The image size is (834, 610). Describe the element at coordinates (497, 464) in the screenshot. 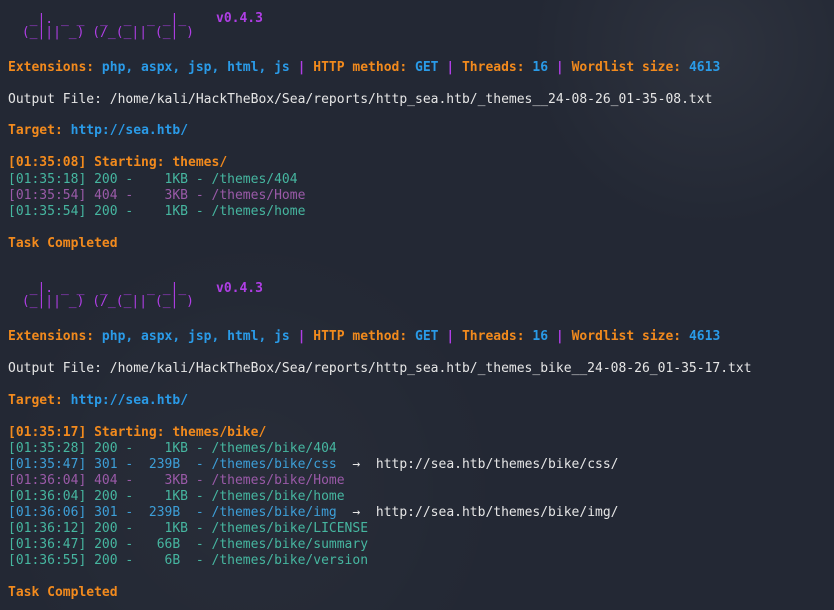

I see `redirect-url: http://sea.htb/themes/bike/css/` at that location.